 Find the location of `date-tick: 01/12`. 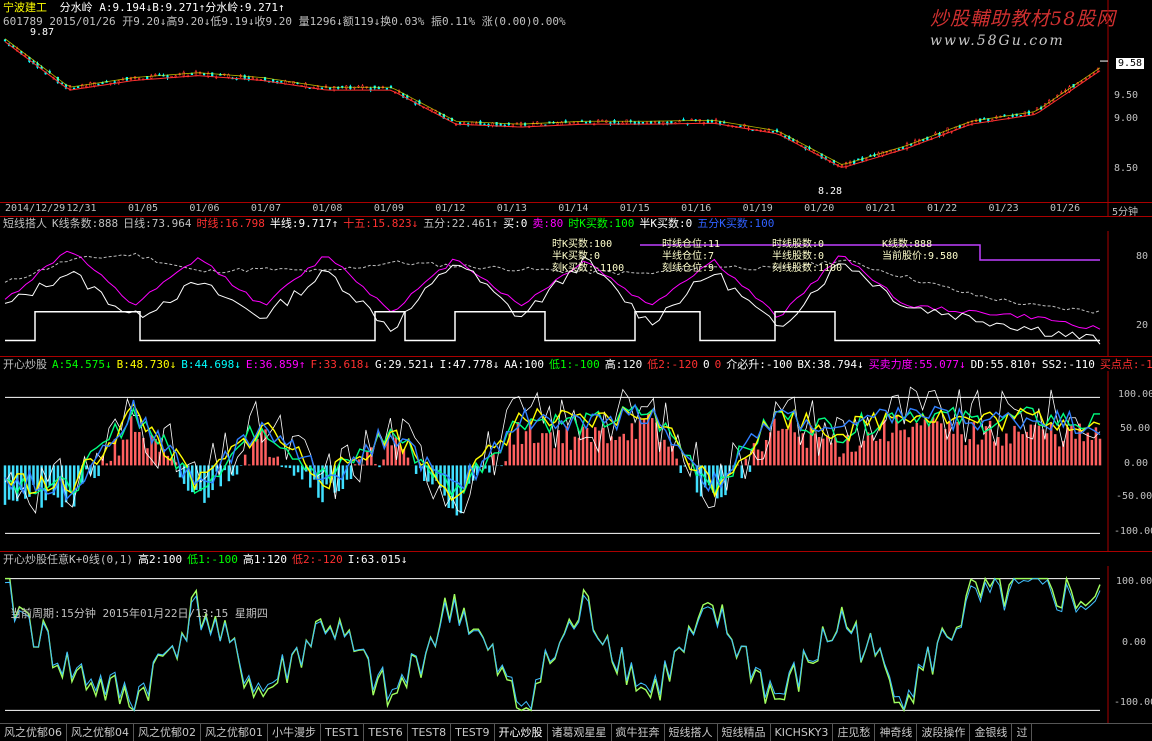

date-tick: 01/12 is located at coordinates (450, 208).